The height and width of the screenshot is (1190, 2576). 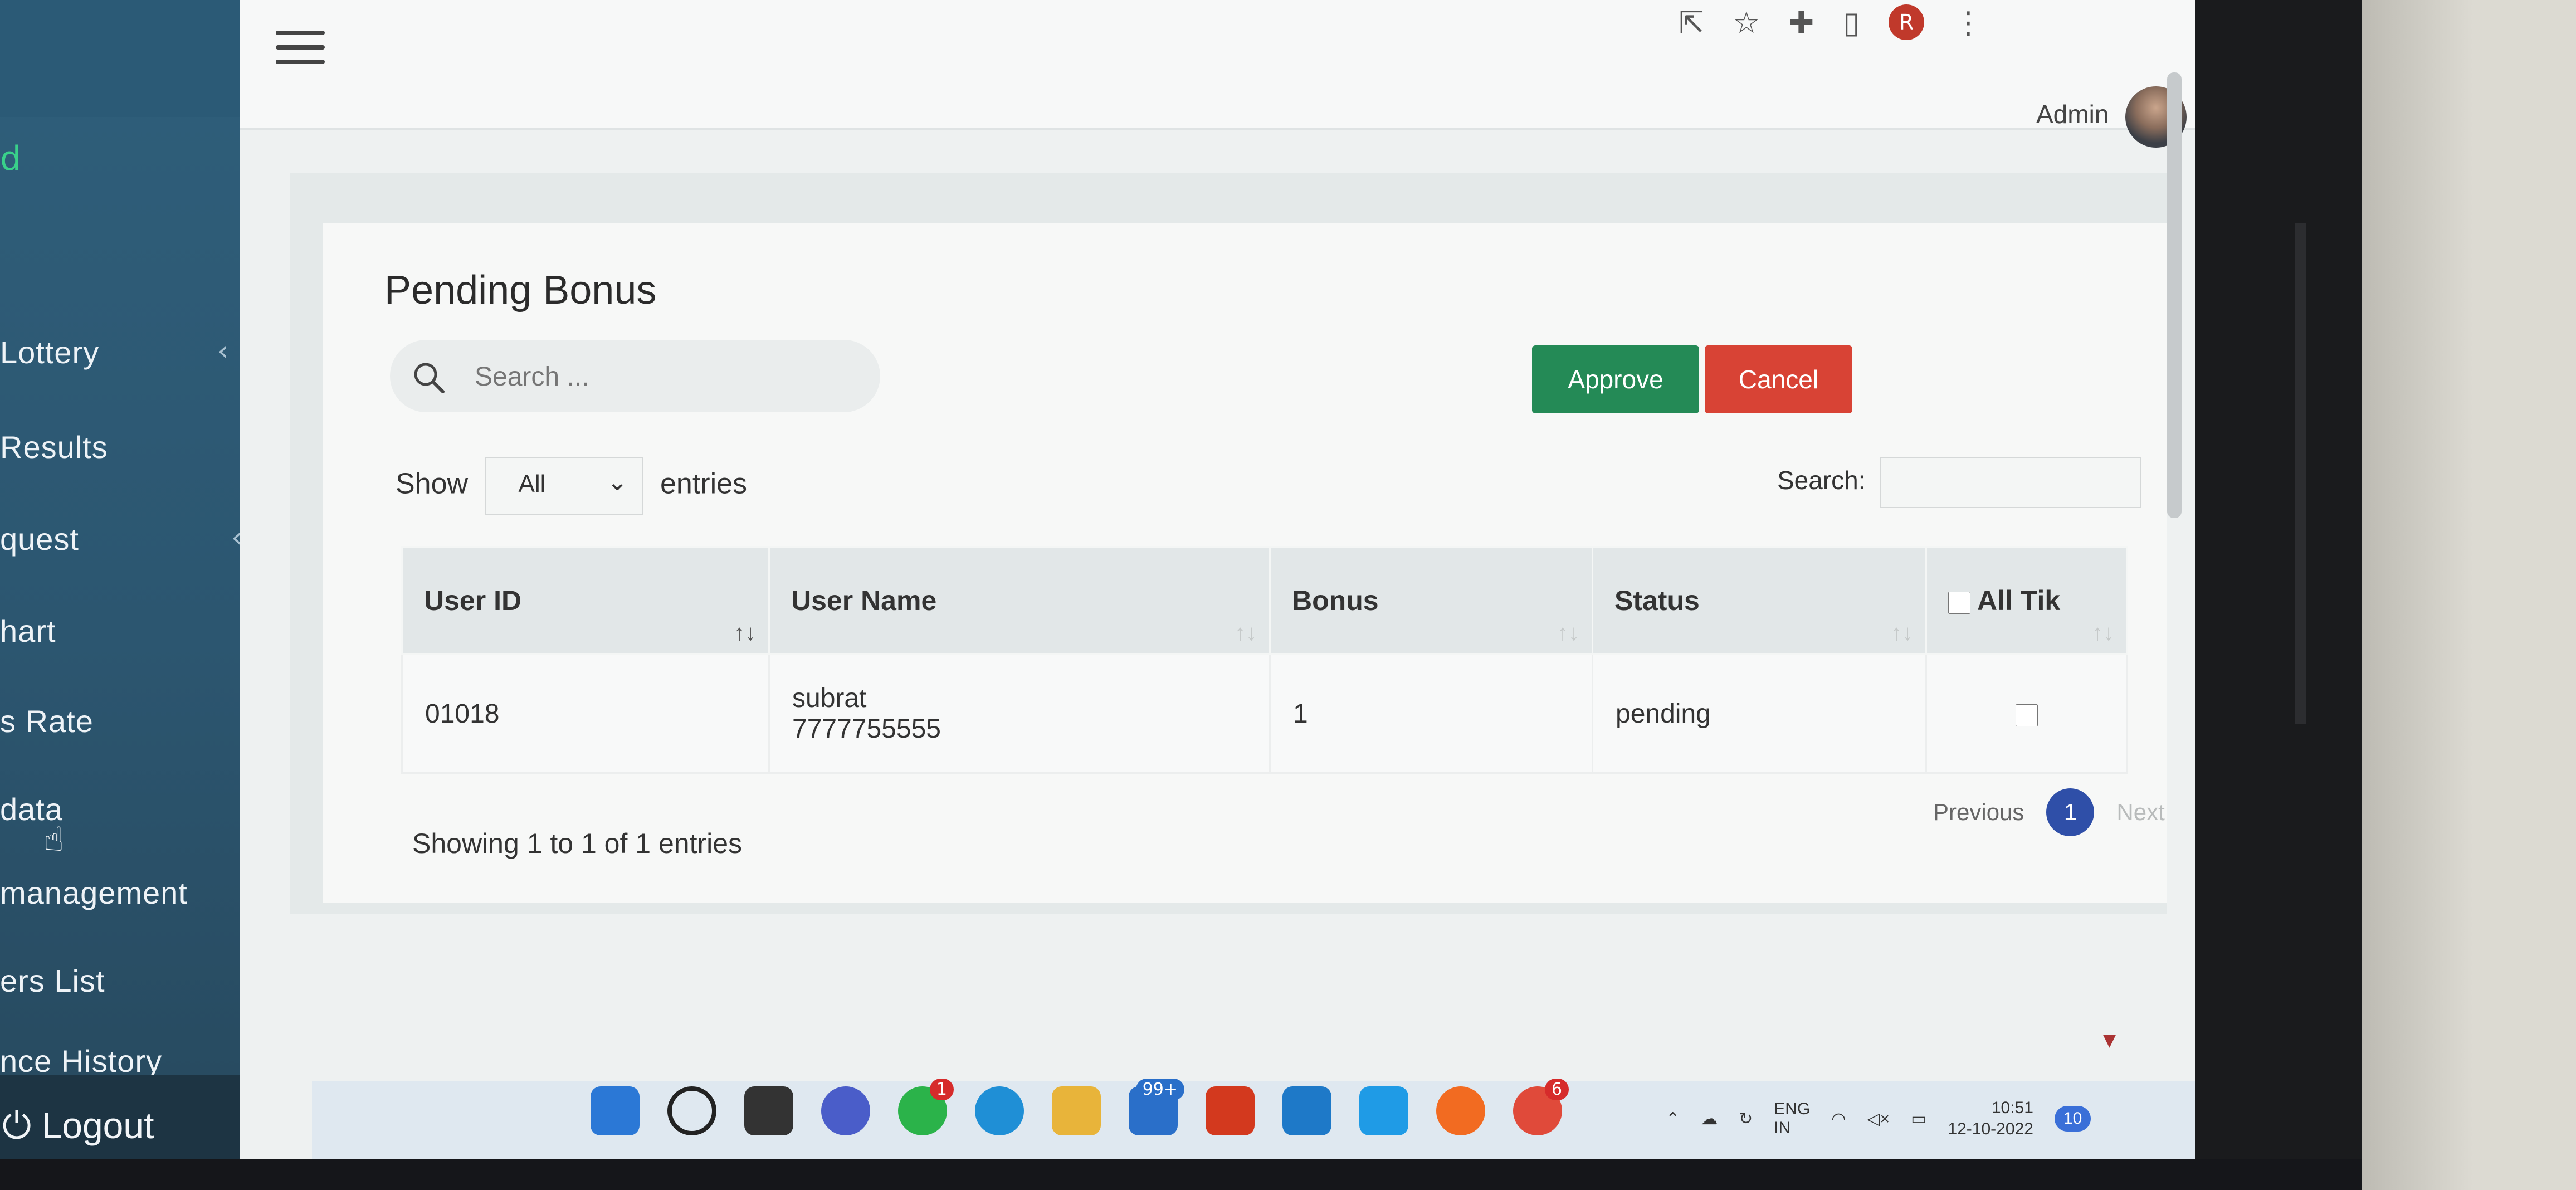 What do you see at coordinates (941, 1089) in the screenshot?
I see `whatsapp-badge: 1` at bounding box center [941, 1089].